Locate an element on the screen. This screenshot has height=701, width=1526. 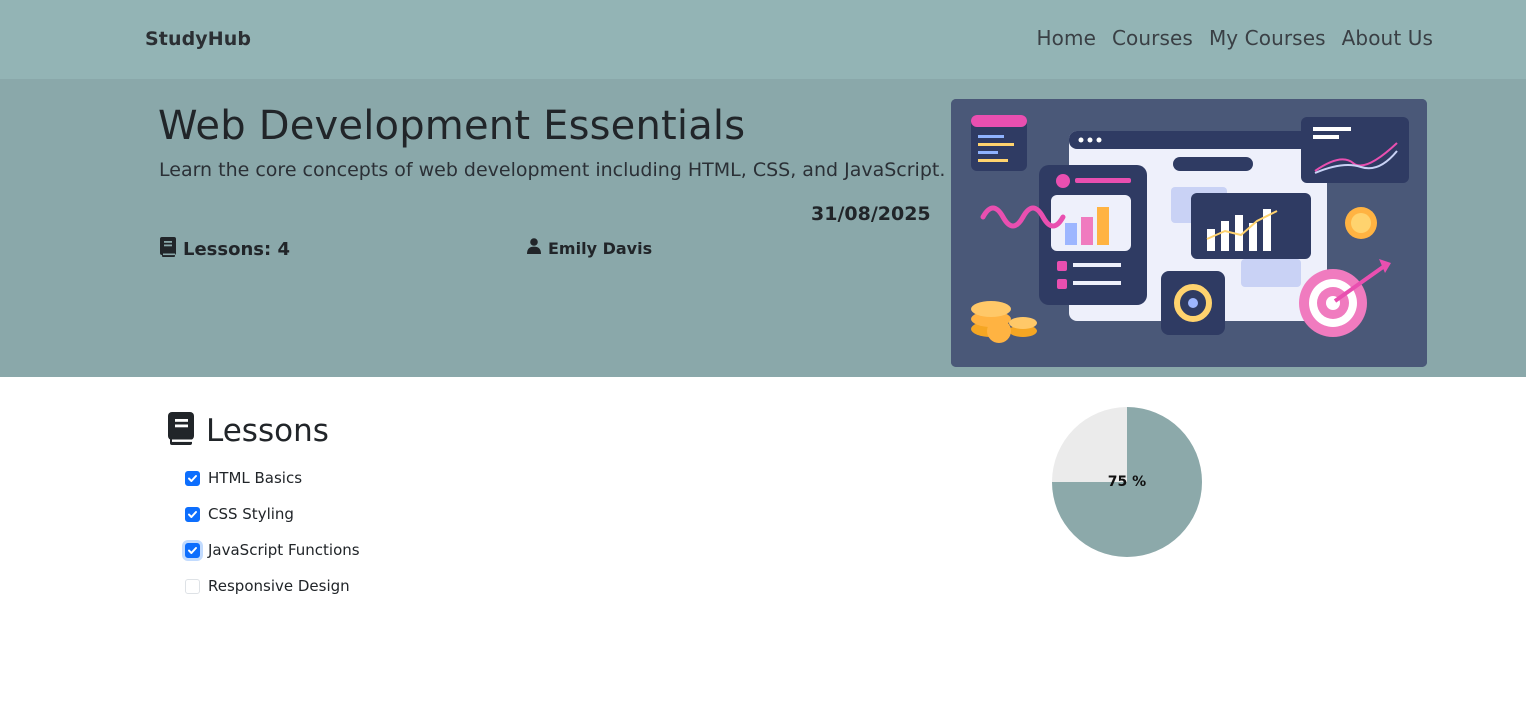
brand-logo: StudyHub is located at coordinates (198, 39).